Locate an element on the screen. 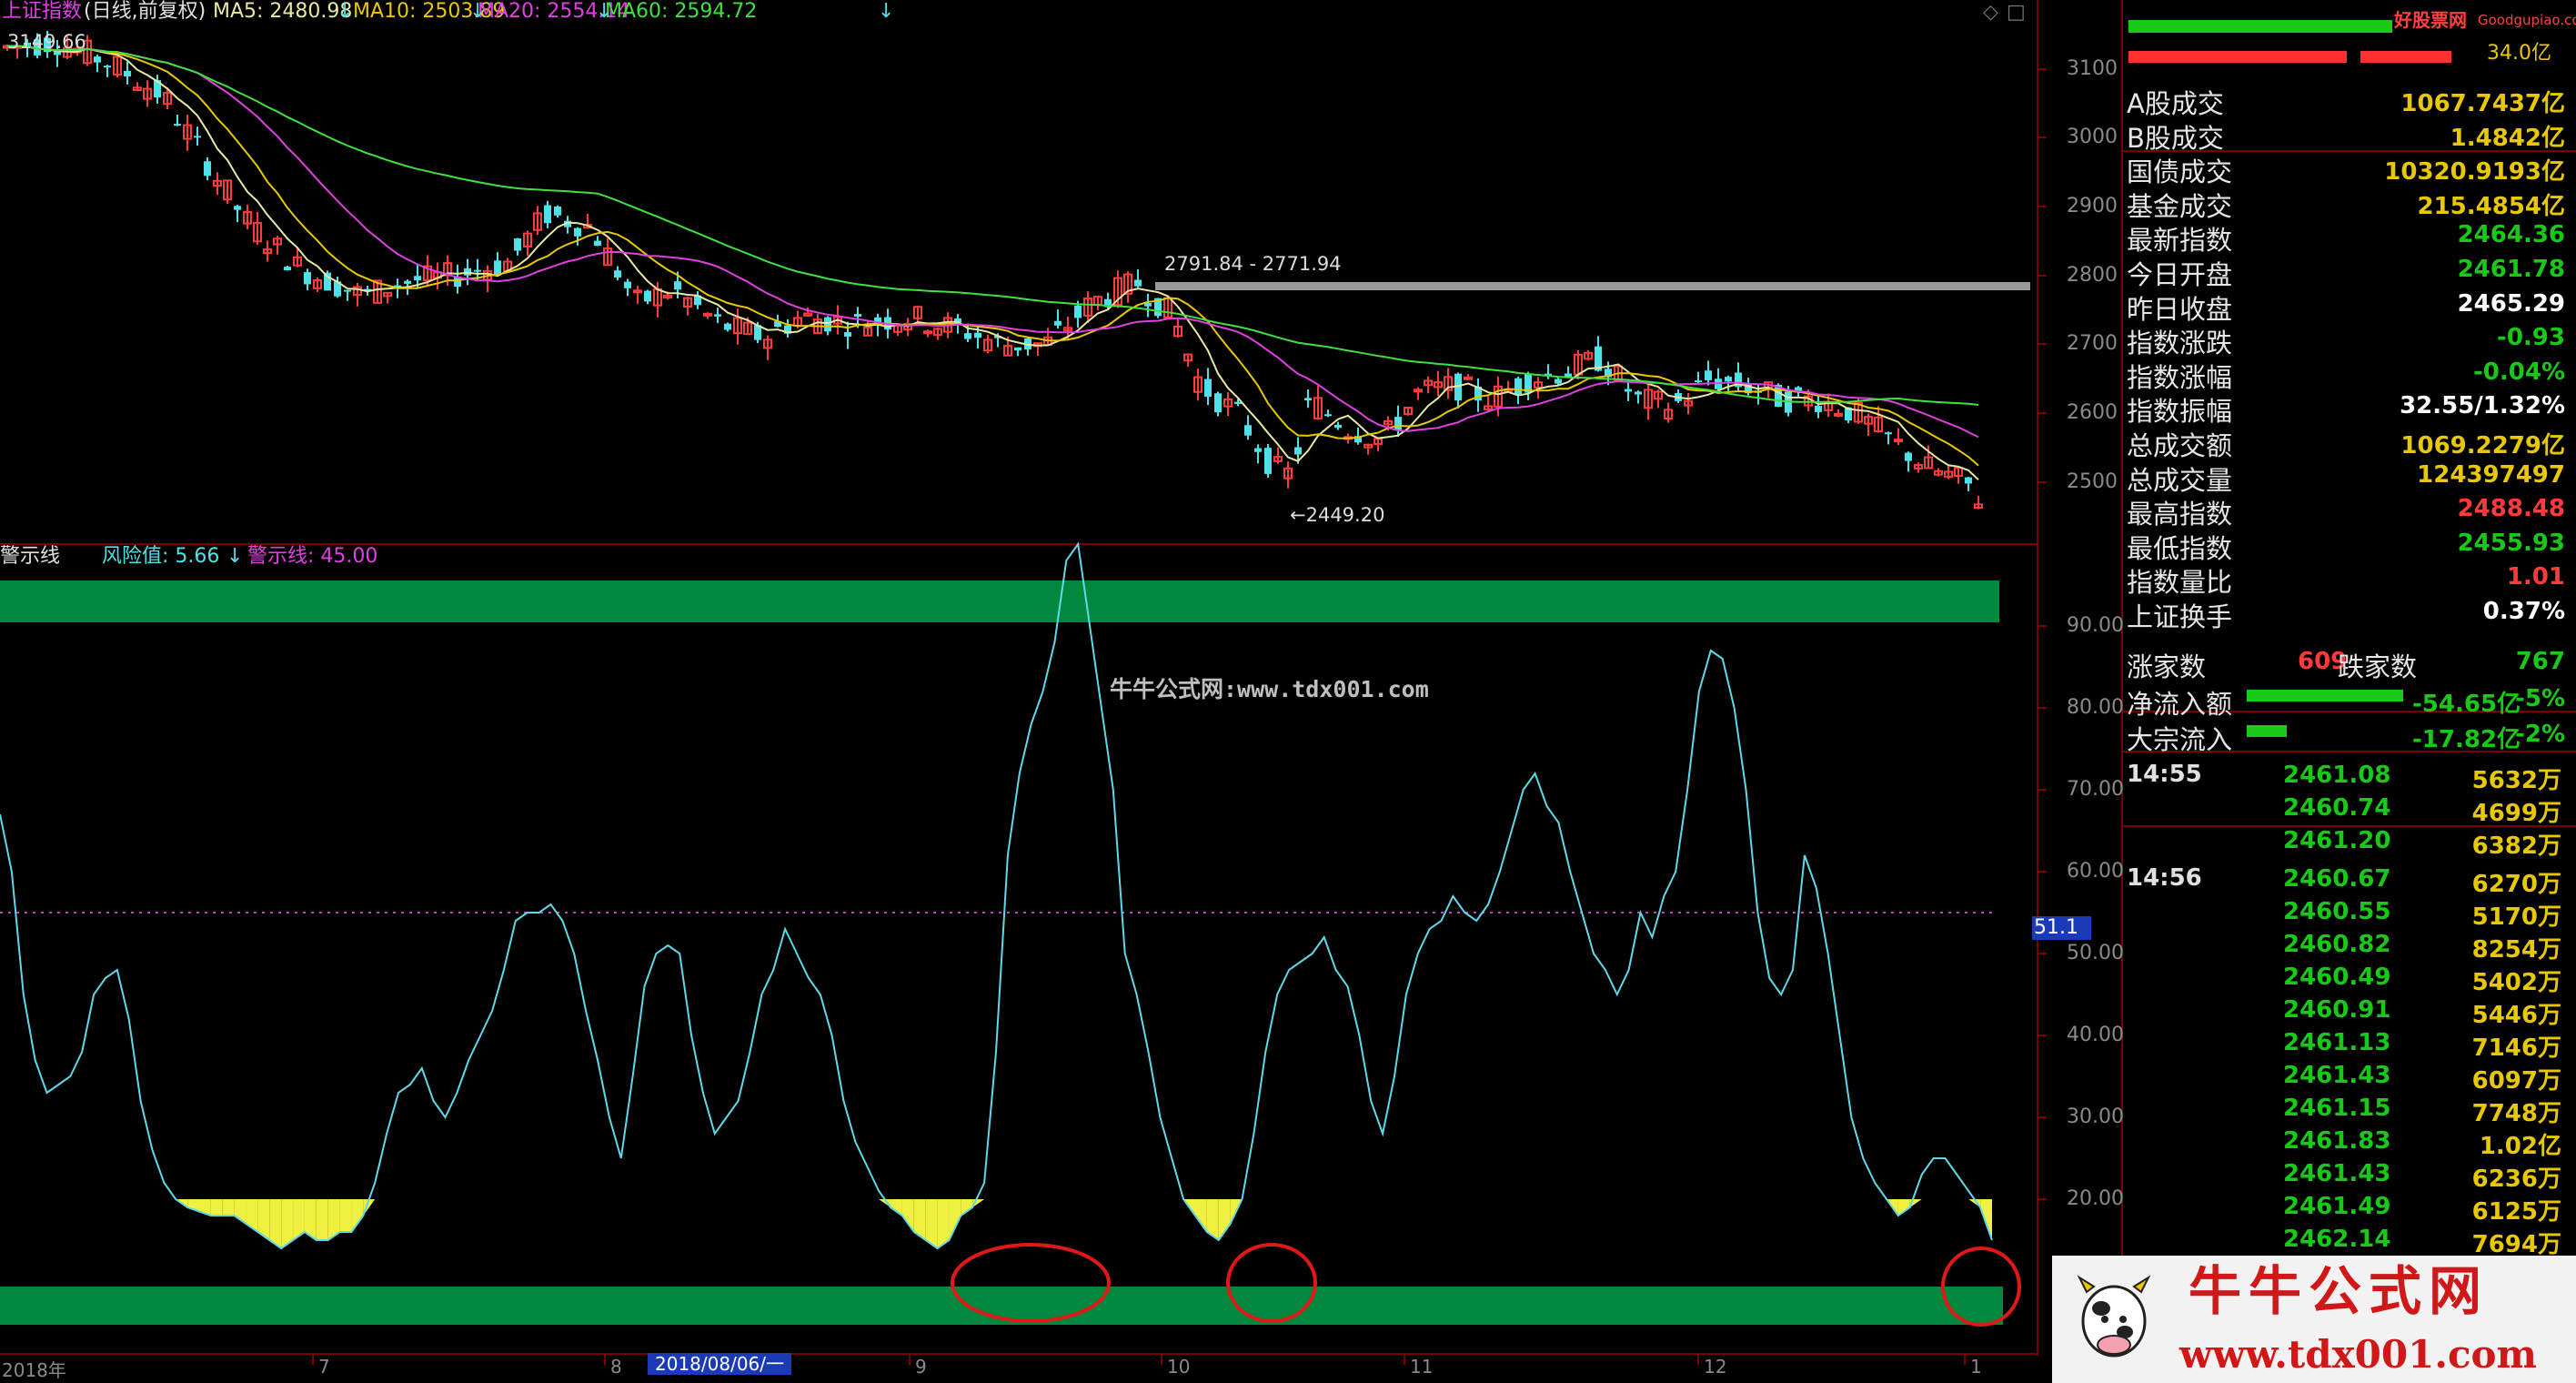 The width and height of the screenshot is (2576, 1383). price-axis-tick: 2700 is located at coordinates (2092, 343).